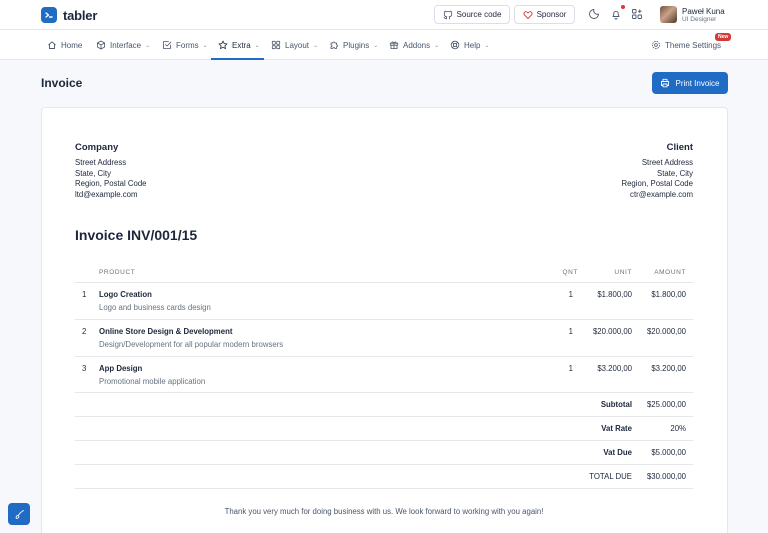  I want to click on row-index: 2, so click(84, 331).